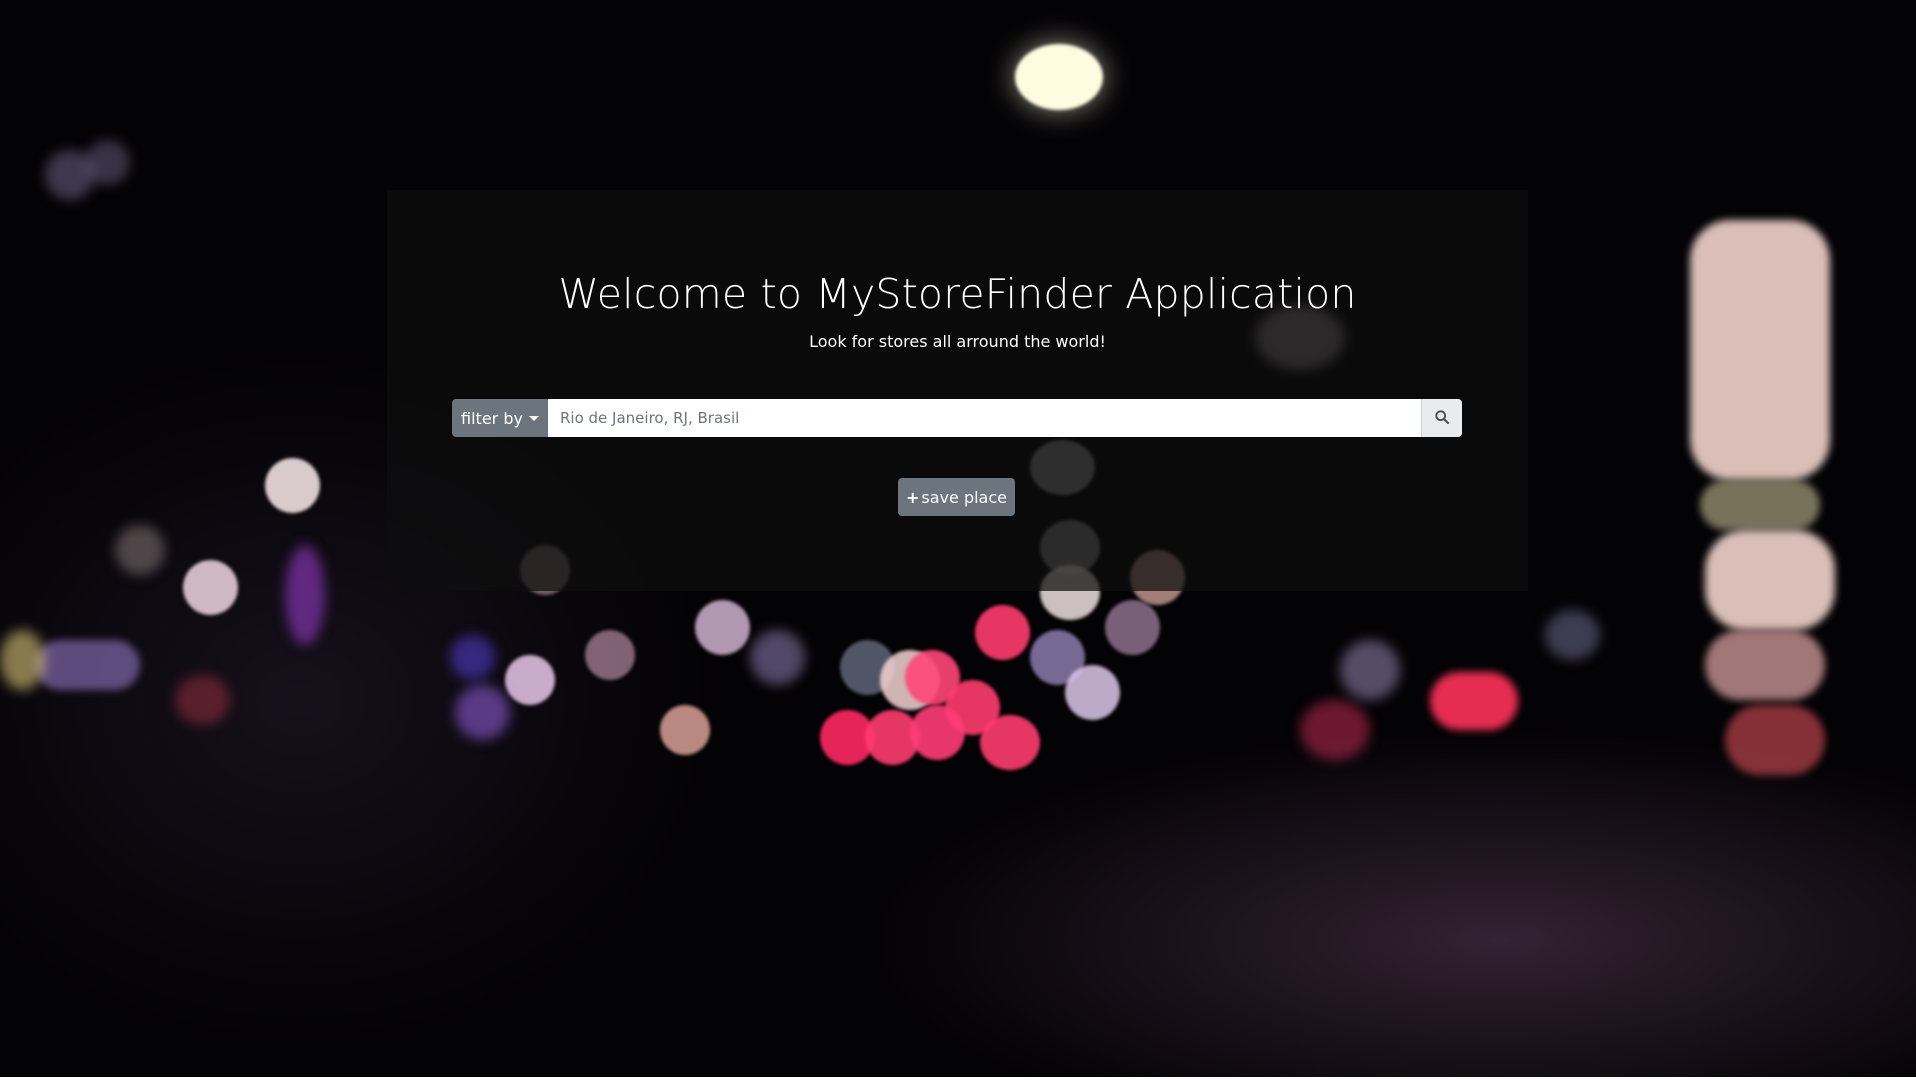 Image resolution: width=1916 pixels, height=1080 pixels. Describe the element at coordinates (964, 497) in the screenshot. I see `save-place-label: save place` at that location.